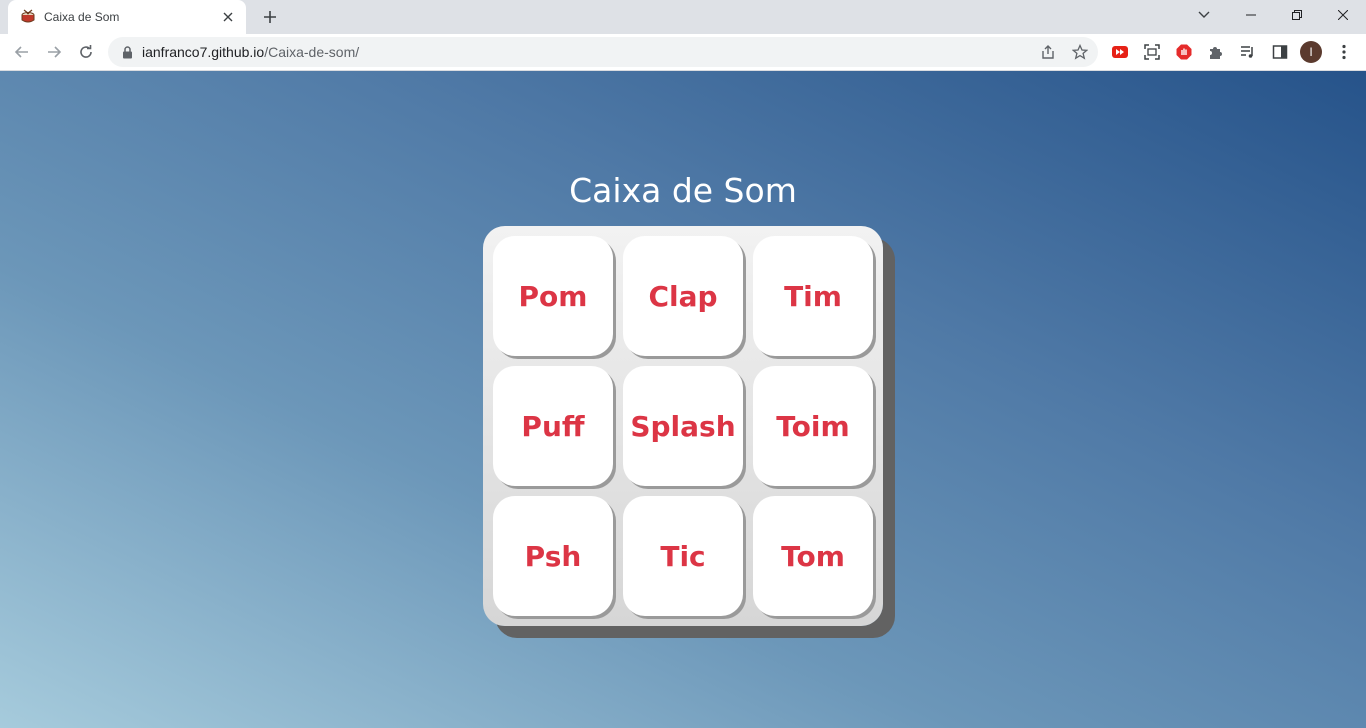  I want to click on drum-icon, so click(28, 17).